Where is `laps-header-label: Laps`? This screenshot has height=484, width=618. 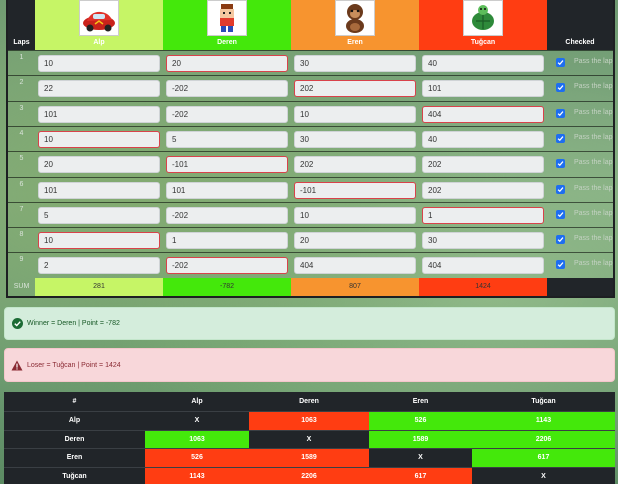
laps-header-label: Laps is located at coordinates (21, 42).